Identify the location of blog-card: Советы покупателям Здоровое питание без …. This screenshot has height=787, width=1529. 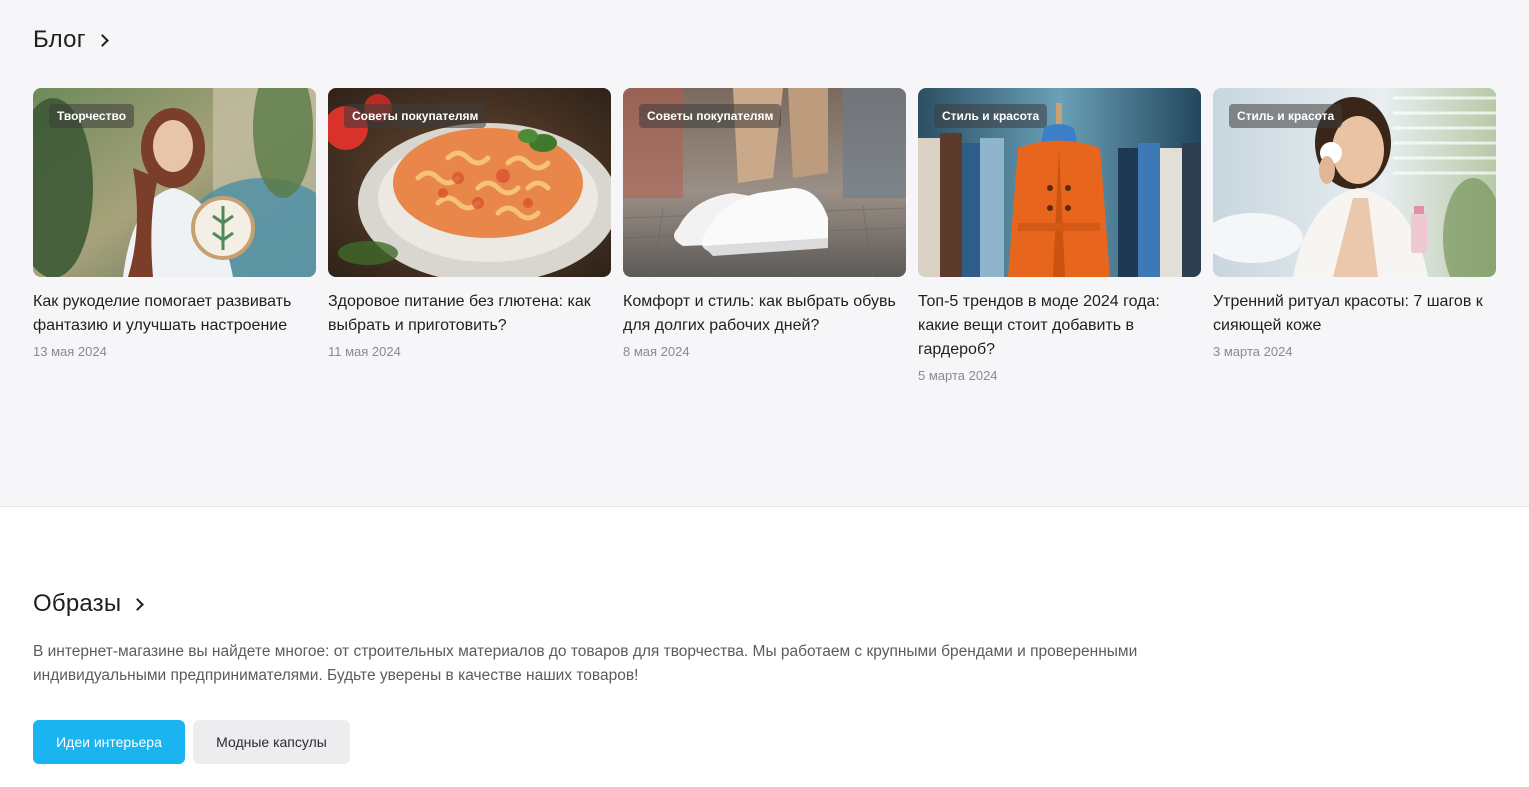
(469, 236).